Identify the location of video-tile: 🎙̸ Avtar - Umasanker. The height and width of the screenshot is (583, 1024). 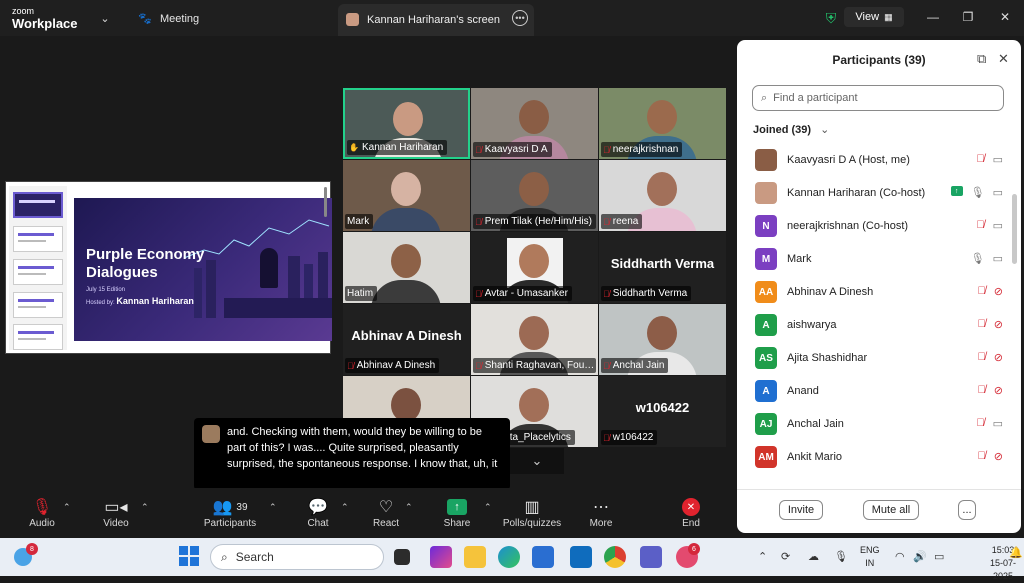
(534, 267).